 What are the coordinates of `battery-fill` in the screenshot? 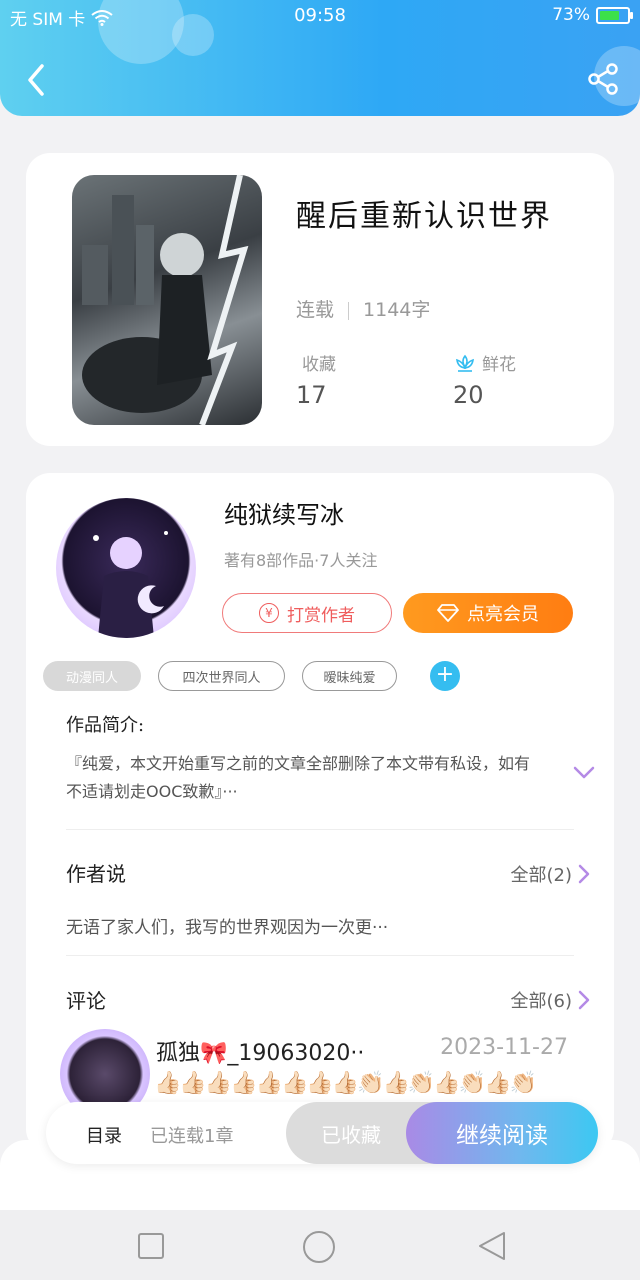 It's located at (609, 15).